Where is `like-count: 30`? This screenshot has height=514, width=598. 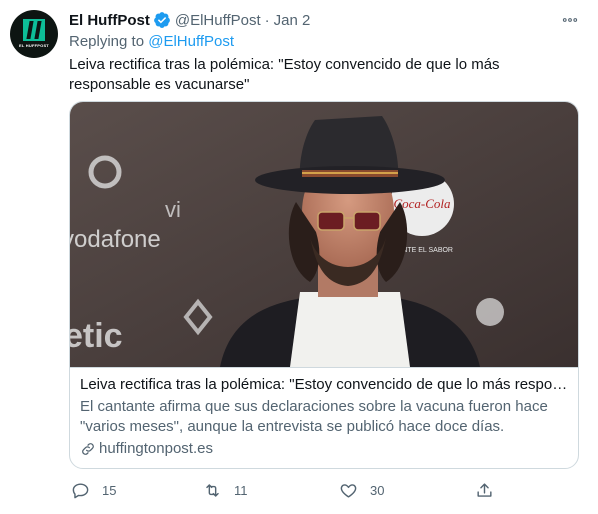 like-count: 30 is located at coordinates (377, 490).